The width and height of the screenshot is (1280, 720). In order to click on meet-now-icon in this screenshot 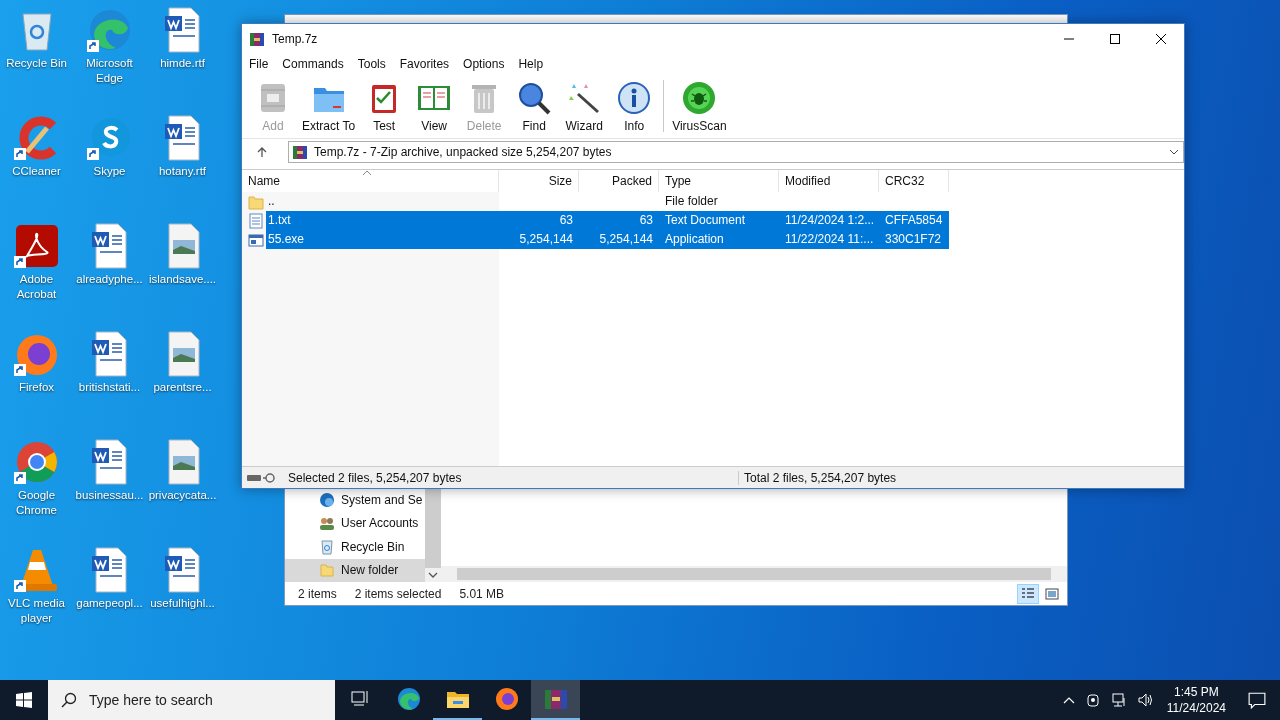, I will do `click(1092, 700)`.